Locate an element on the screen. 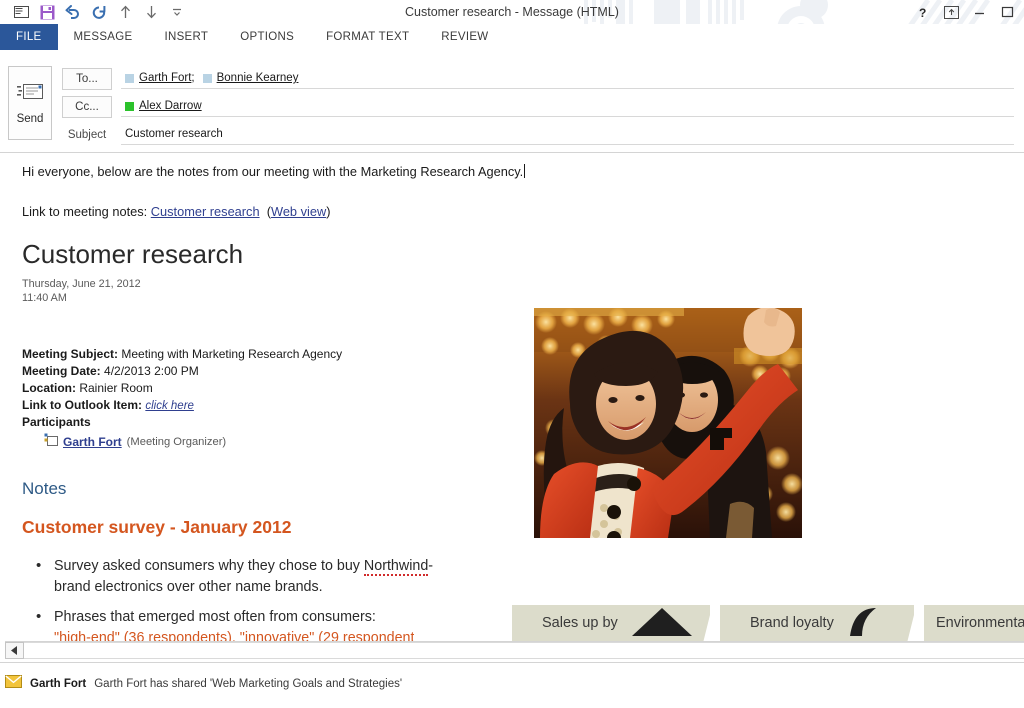 This screenshot has width=1024, height=708. recipient-bonnie-kearney: Bonnie Kearney is located at coordinates (250, 78).